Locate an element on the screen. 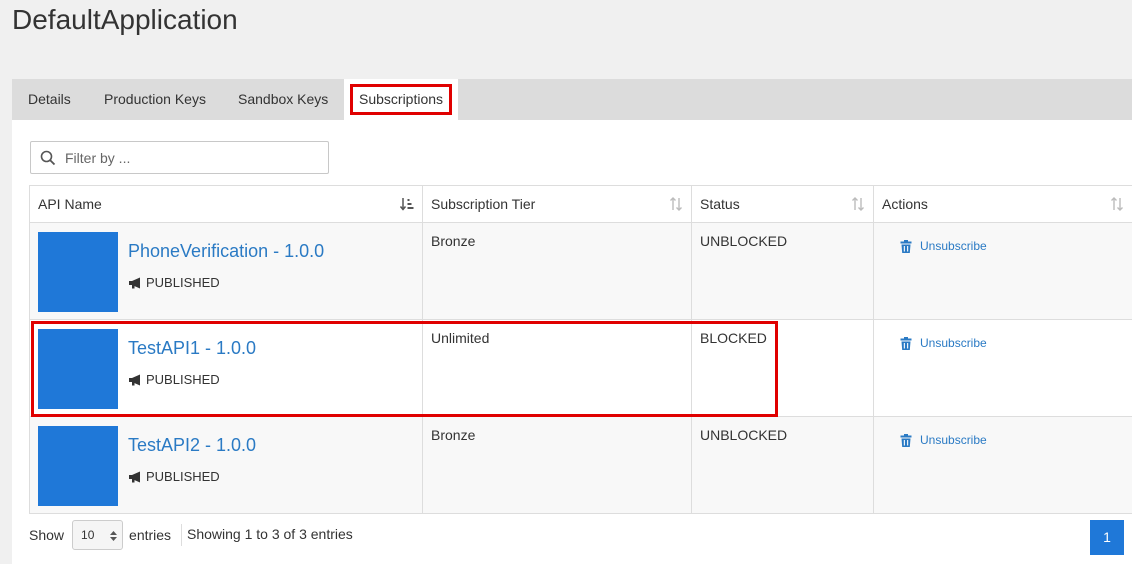 The height and width of the screenshot is (564, 1132). tab-subscriptions-label: Subscriptions is located at coordinates (401, 99).